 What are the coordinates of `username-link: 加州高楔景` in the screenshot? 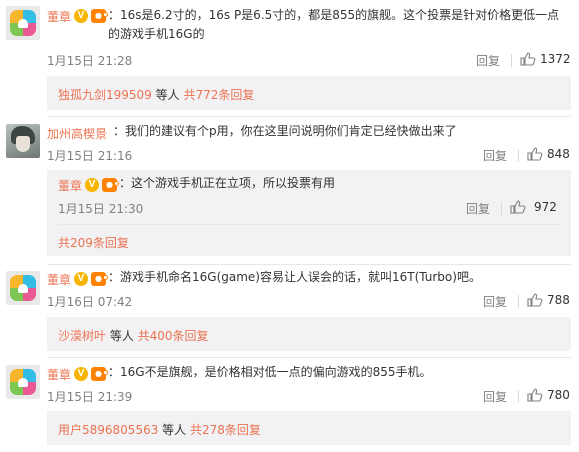 It's located at (77, 133).